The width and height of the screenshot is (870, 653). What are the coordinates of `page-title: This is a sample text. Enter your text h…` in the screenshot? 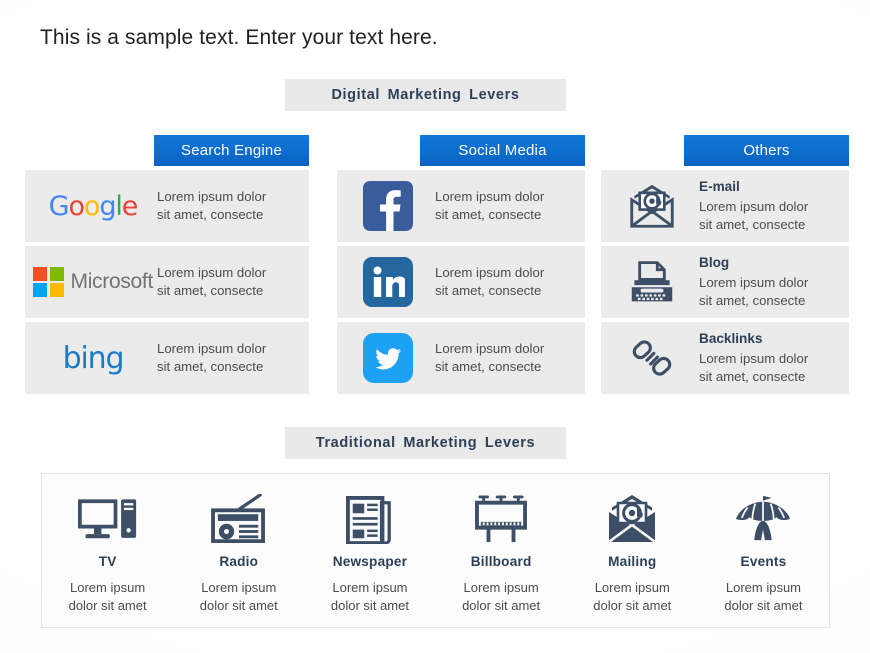 It's located at (239, 37).